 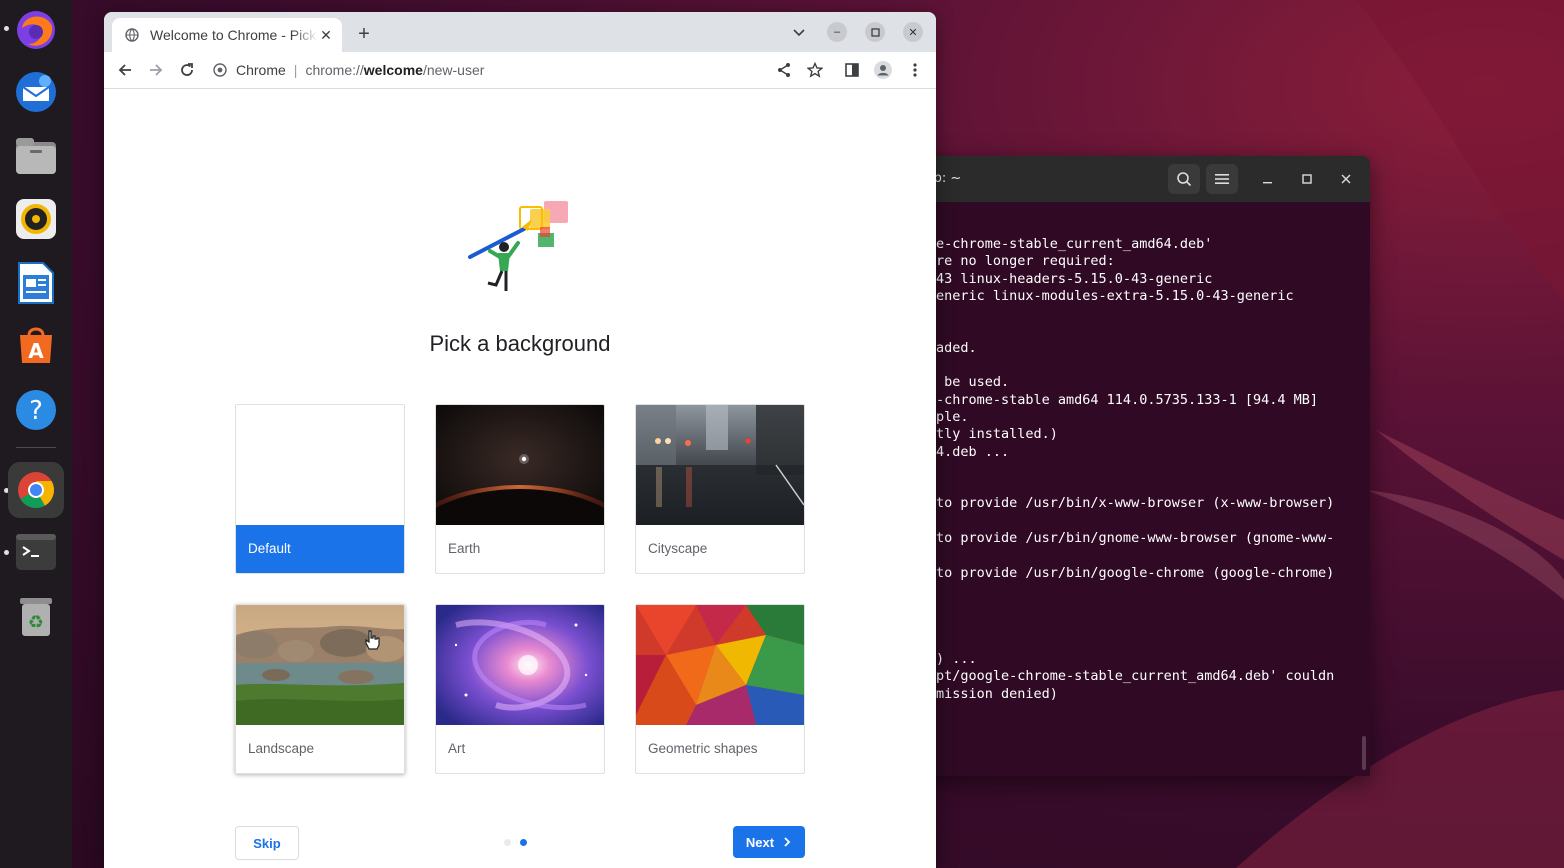 What do you see at coordinates (784, 70) in the screenshot?
I see `share-icon` at bounding box center [784, 70].